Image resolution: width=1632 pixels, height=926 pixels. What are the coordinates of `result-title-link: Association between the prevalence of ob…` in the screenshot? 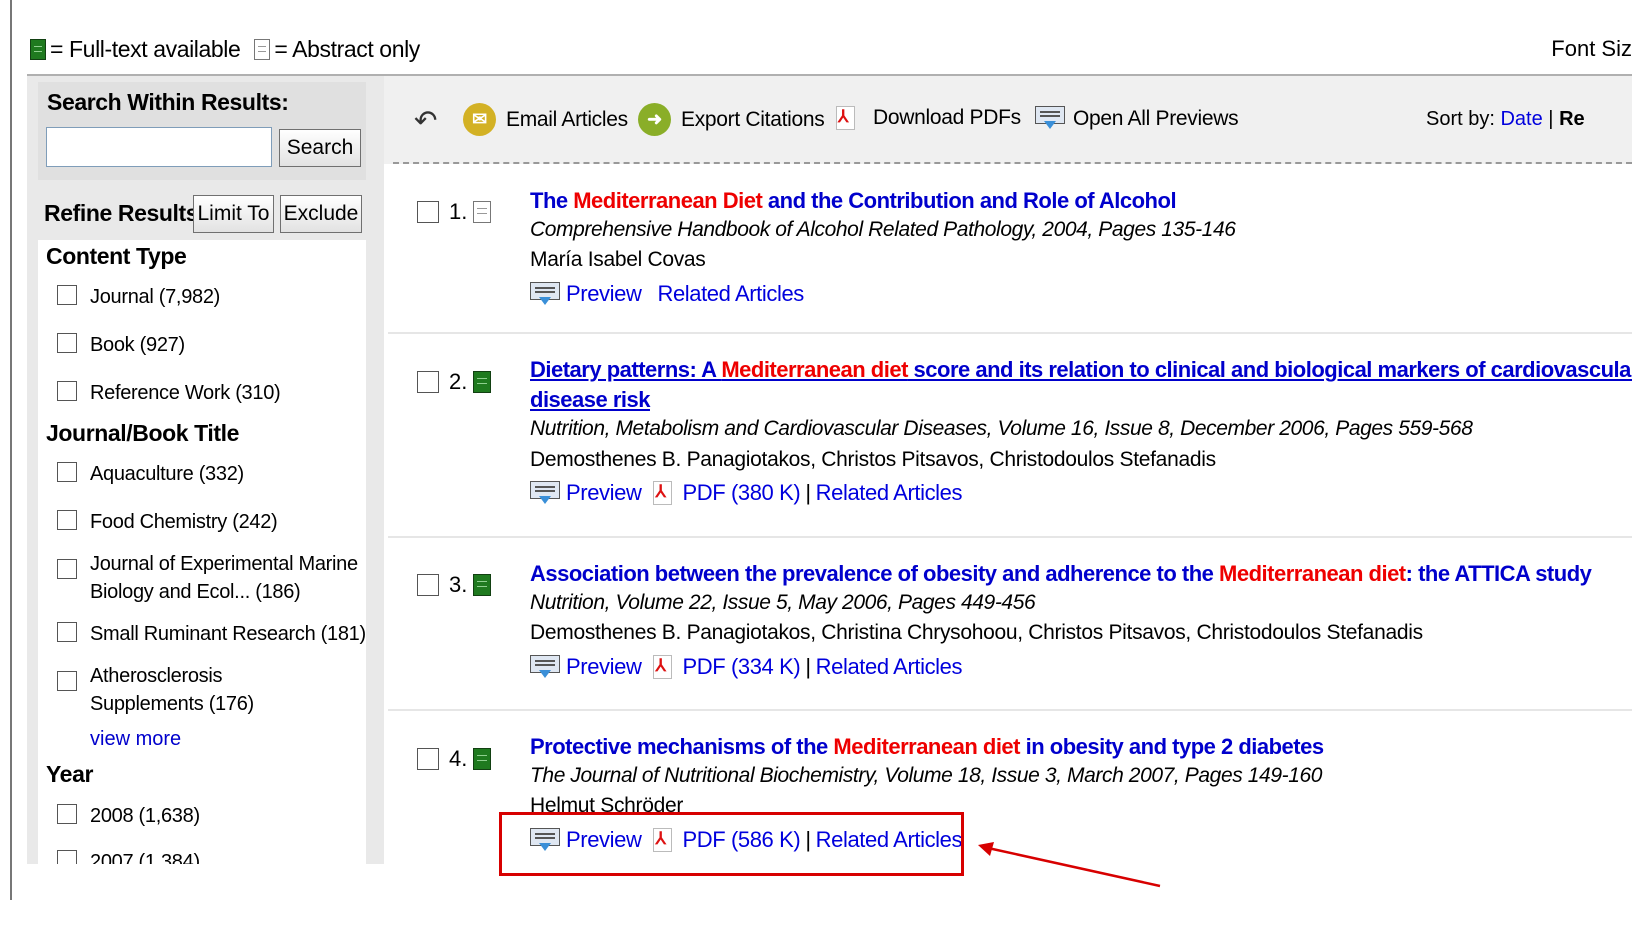 It's located at (1061, 574).